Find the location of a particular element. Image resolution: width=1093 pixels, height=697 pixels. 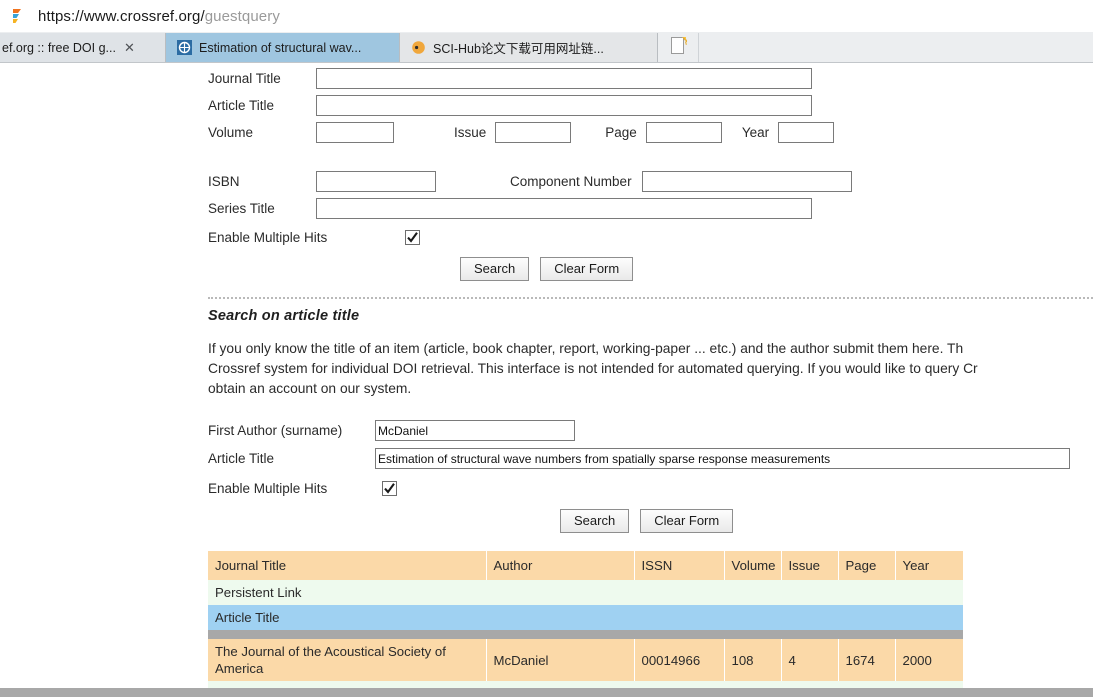

search-button-top: Search is located at coordinates (495, 269).